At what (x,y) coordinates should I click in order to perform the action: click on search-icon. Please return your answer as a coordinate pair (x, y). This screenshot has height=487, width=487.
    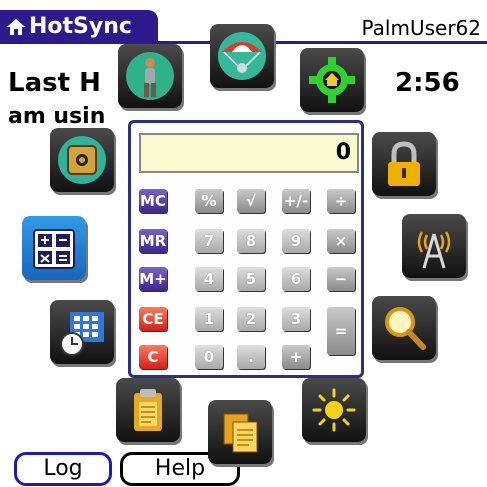
    Looking at the image, I should click on (405, 328).